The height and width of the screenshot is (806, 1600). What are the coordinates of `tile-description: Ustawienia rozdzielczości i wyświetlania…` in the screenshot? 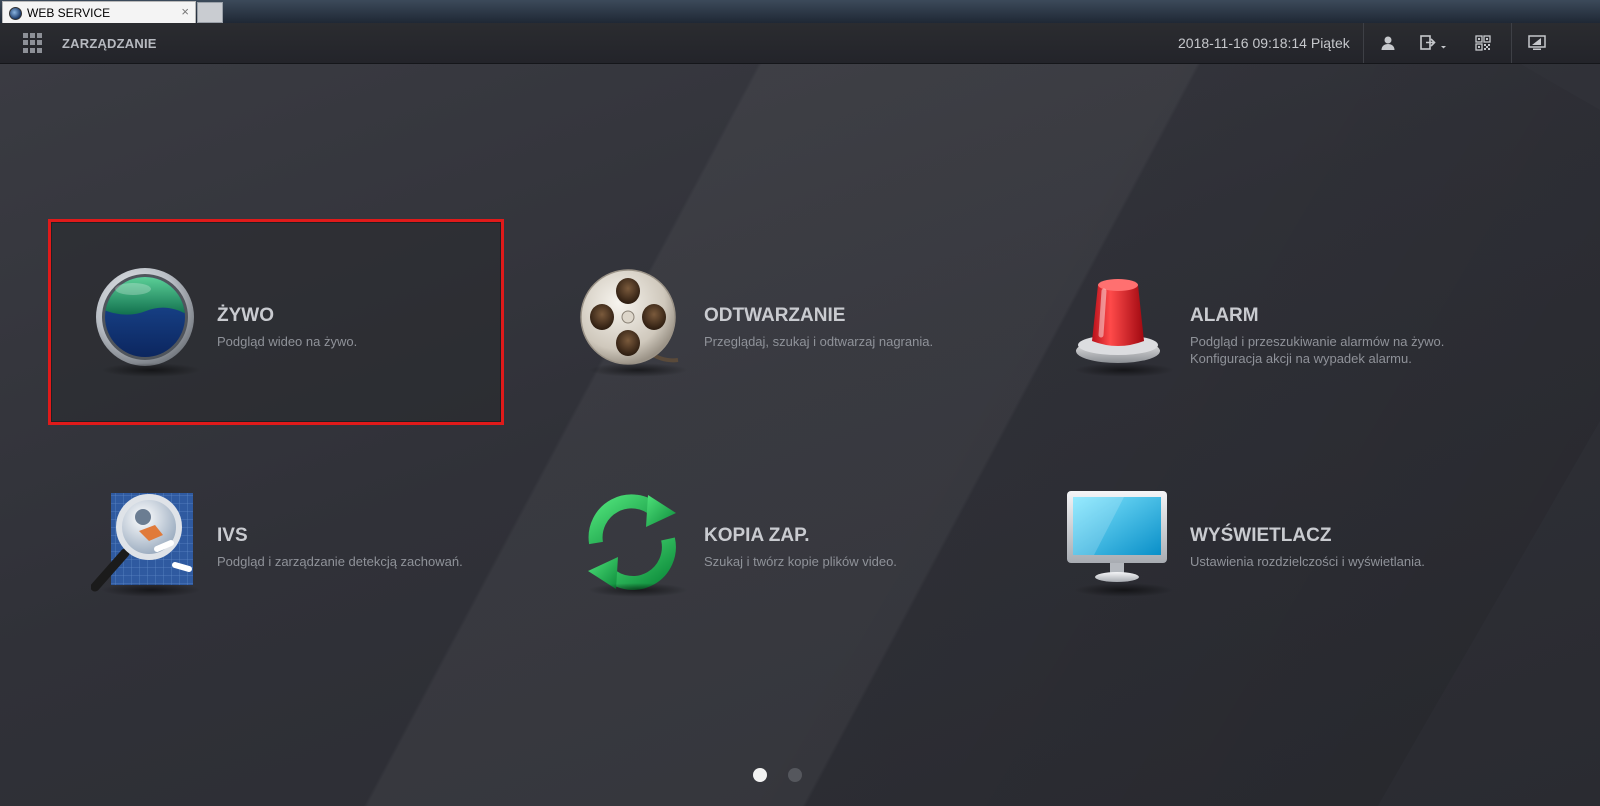 It's located at (1307, 561).